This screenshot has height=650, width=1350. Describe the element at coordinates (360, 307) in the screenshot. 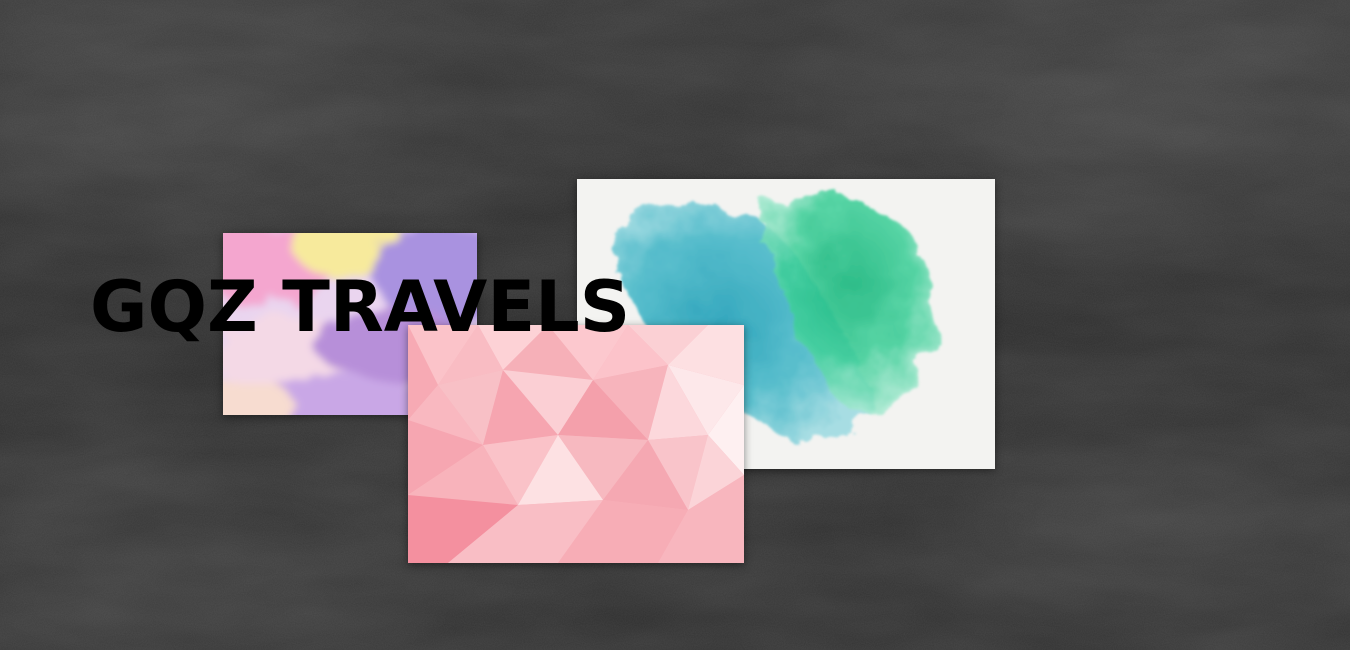

I see `brand-title: GQZ TRAVELS` at that location.